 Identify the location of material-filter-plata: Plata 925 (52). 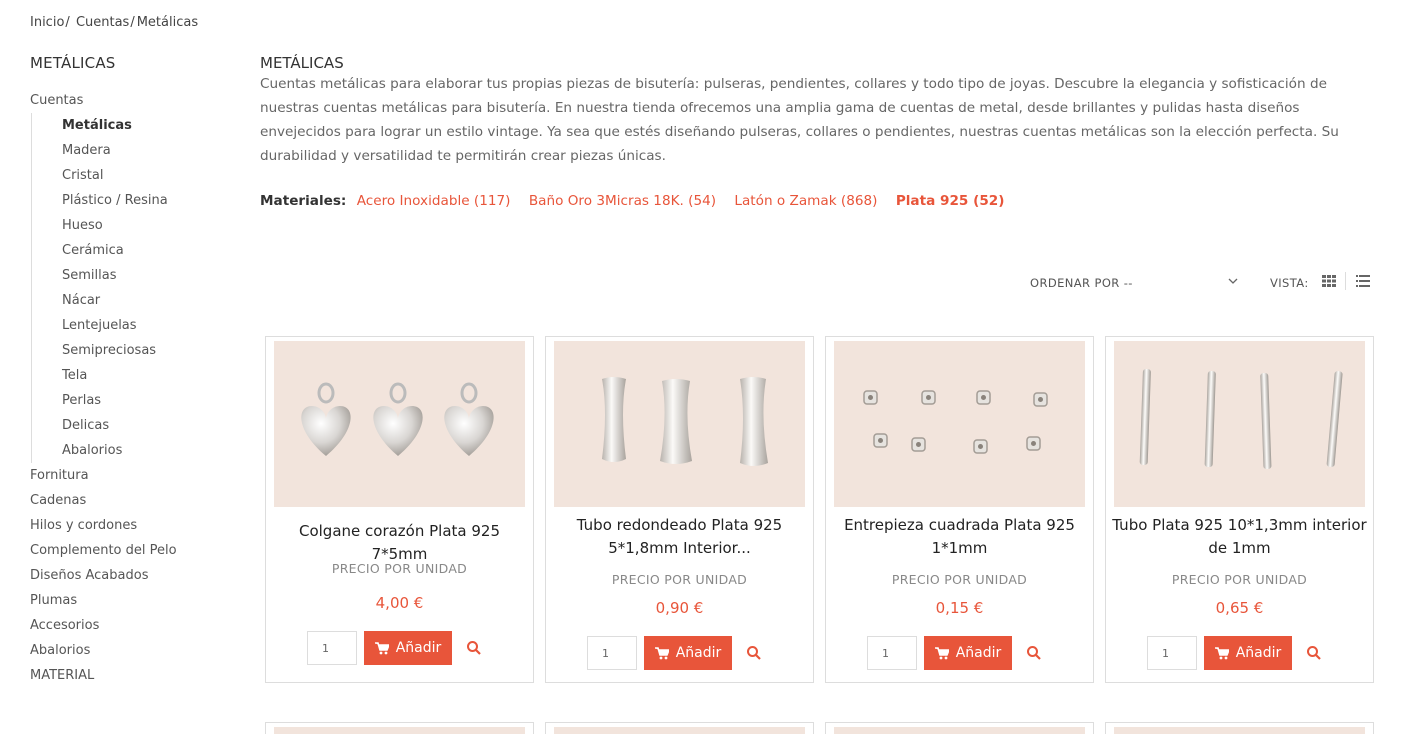
(950, 201).